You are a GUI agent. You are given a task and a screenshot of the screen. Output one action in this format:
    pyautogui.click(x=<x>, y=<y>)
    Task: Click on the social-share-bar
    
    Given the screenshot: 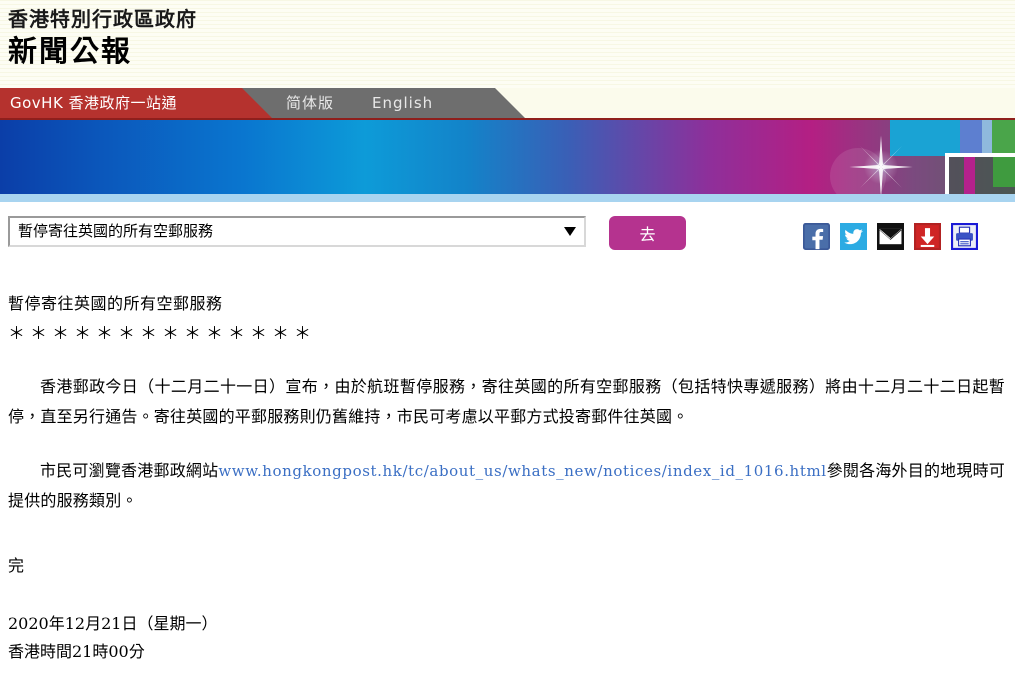 What is the action you would take?
    pyautogui.click(x=890, y=236)
    